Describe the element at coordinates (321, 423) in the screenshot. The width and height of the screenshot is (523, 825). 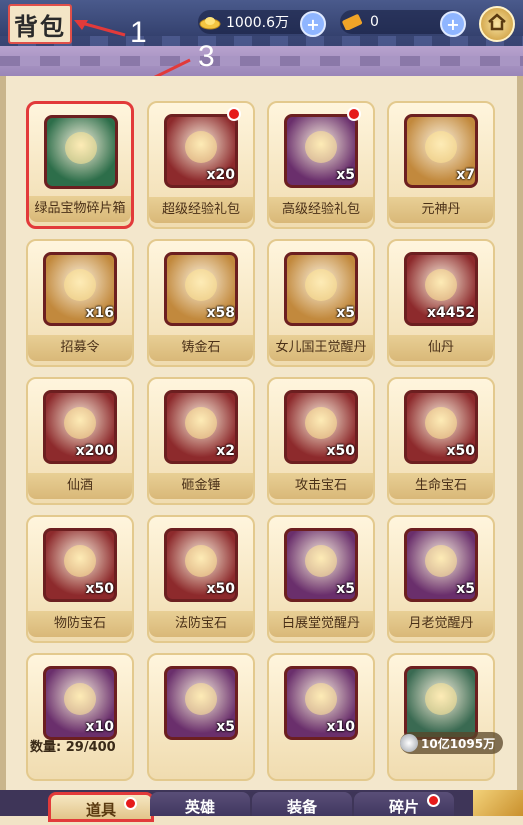
I see `red-gem-icon-shape` at that location.